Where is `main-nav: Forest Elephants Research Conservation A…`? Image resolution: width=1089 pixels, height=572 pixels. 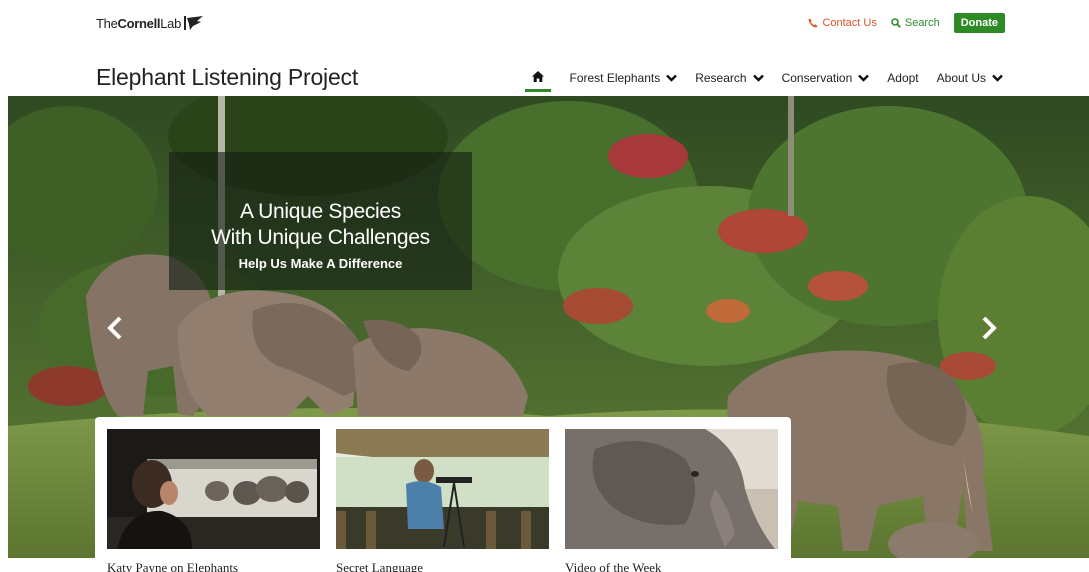
main-nav: Forest Elephants Research Conservation A… is located at coordinates (764, 78).